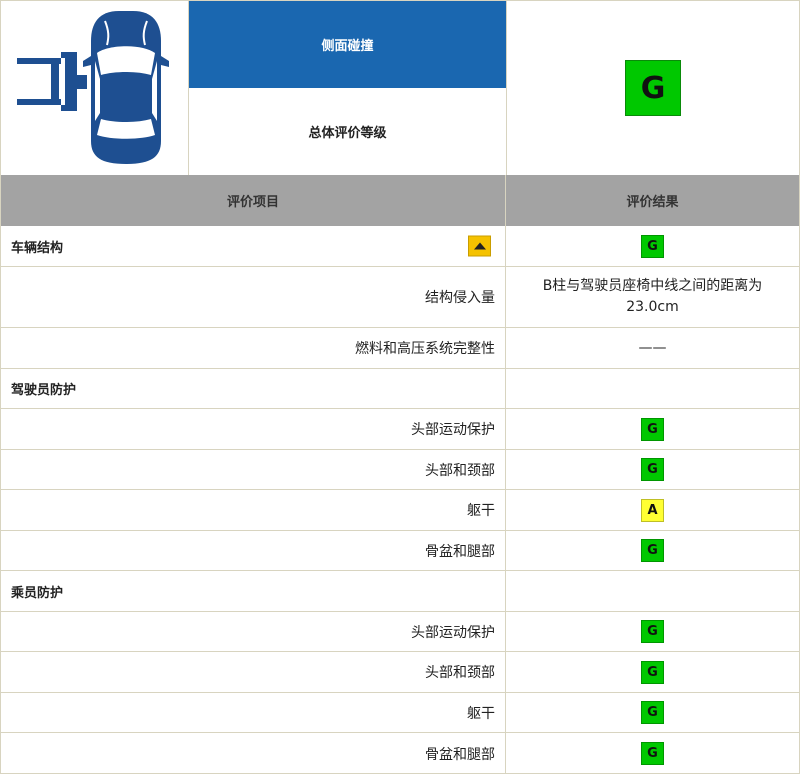  I want to click on item-row-passenger-head-neck: 头部和颈部 G, so click(400, 672).